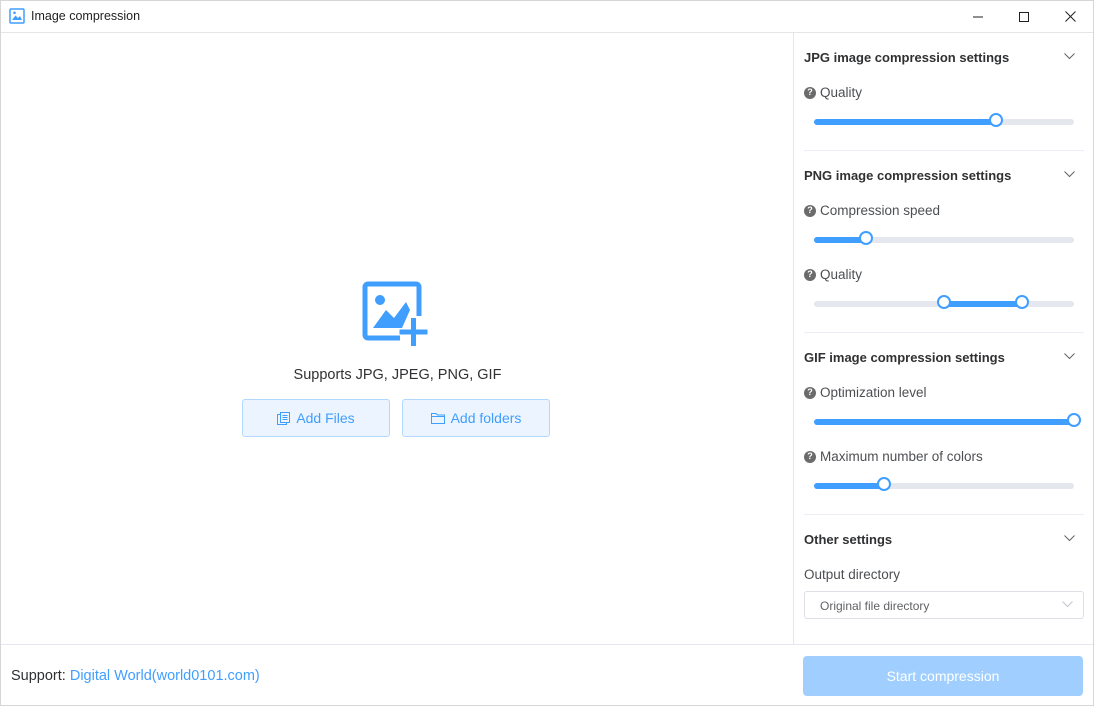 This screenshot has width=1094, height=706. I want to click on maximize-button, so click(1024, 16).